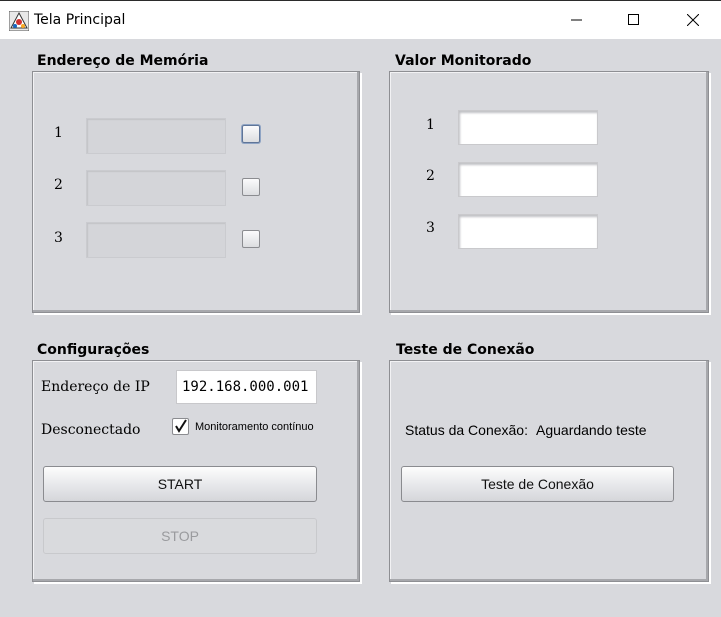 Image resolution: width=721 pixels, height=617 pixels. Describe the element at coordinates (91, 430) in the screenshot. I see `connection-status-text: Desconectado` at that location.